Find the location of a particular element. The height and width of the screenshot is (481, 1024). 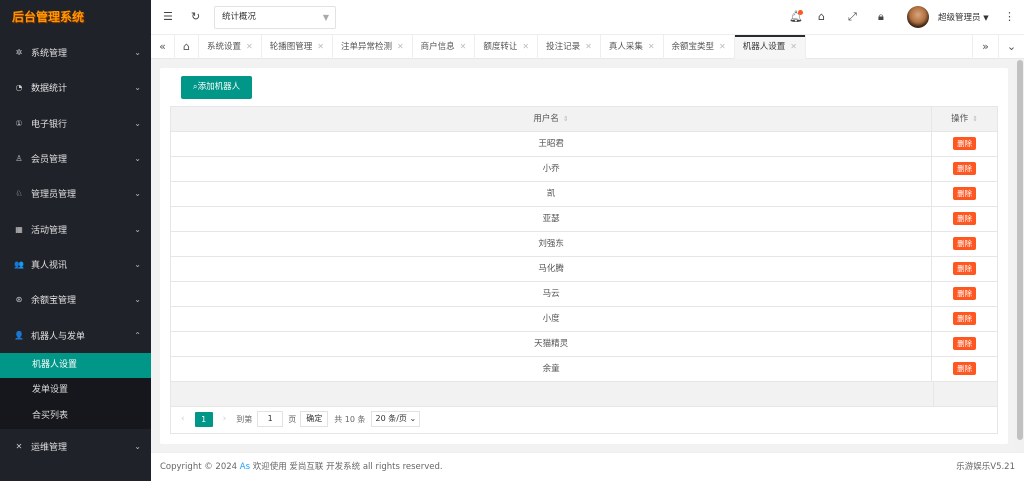

page-unit-label: 页 is located at coordinates (292, 419).